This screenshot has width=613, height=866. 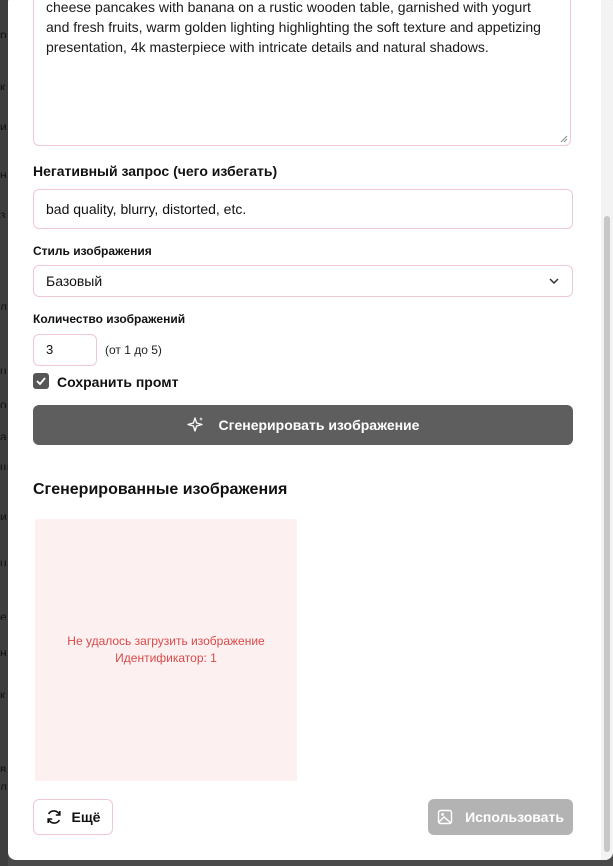 What do you see at coordinates (319, 425) in the screenshot?
I see `generate-button-label: Сгенерировать изображение` at bounding box center [319, 425].